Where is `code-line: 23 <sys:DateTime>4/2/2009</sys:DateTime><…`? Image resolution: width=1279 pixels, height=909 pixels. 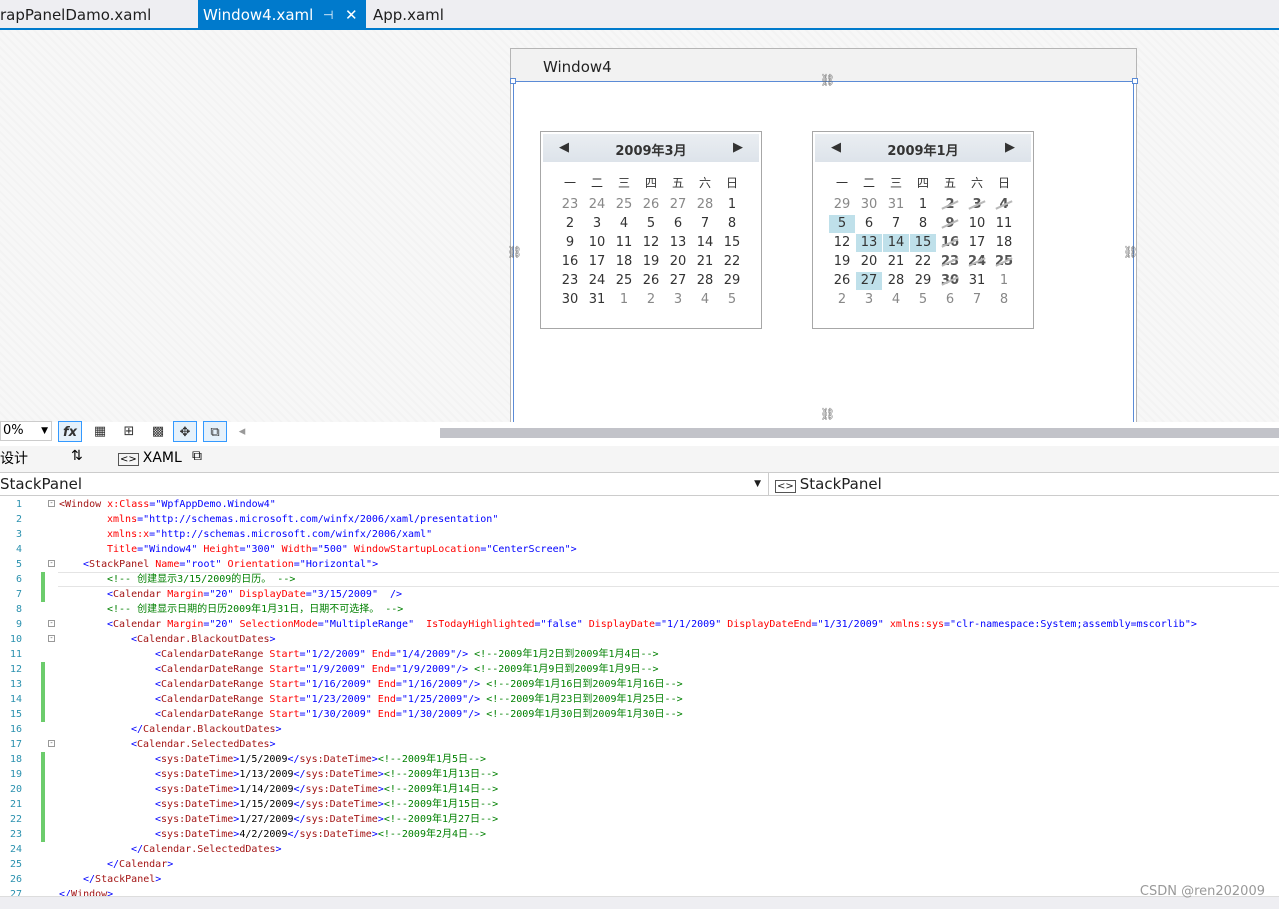 code-line: 23 <sys:DateTime>4/2/2009</sys:DateTime><… is located at coordinates (639, 834).